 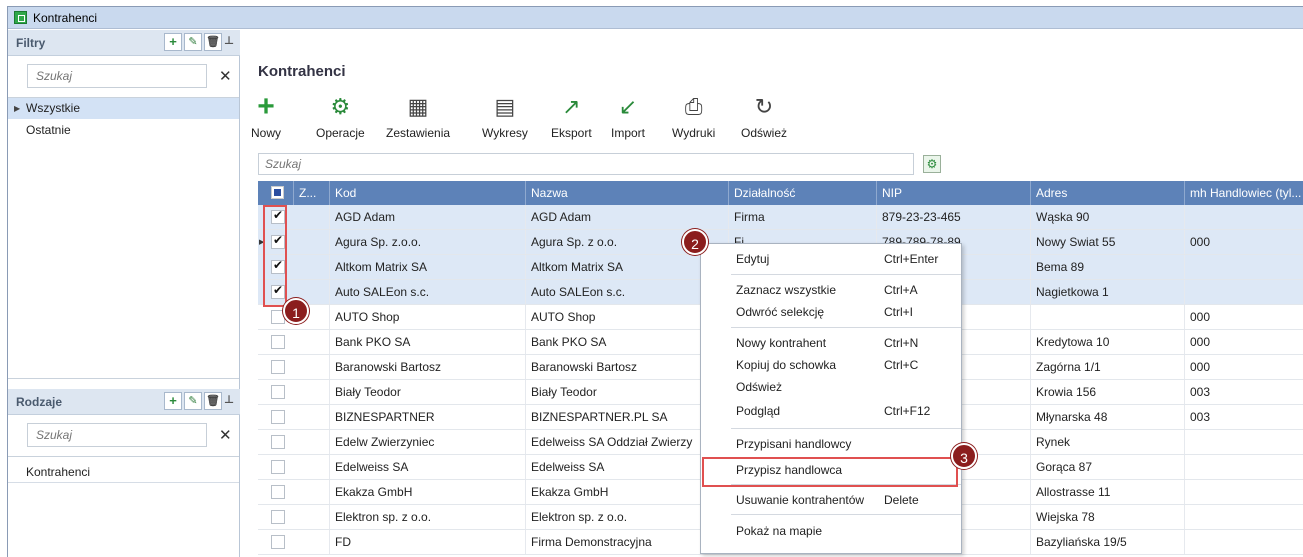 What do you see at coordinates (1108, 367) in the screenshot?
I see `table-cell: Zagórna 1/1` at bounding box center [1108, 367].